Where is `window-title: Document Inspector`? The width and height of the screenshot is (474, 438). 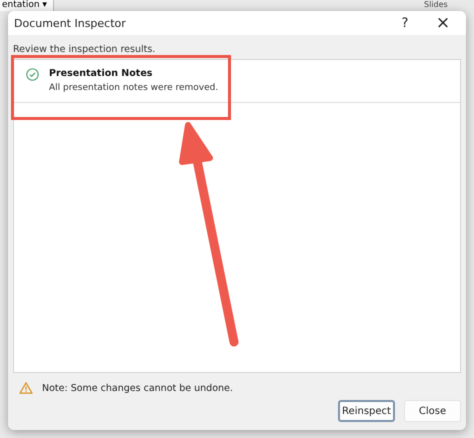
window-title: Document Inspector is located at coordinates (70, 23).